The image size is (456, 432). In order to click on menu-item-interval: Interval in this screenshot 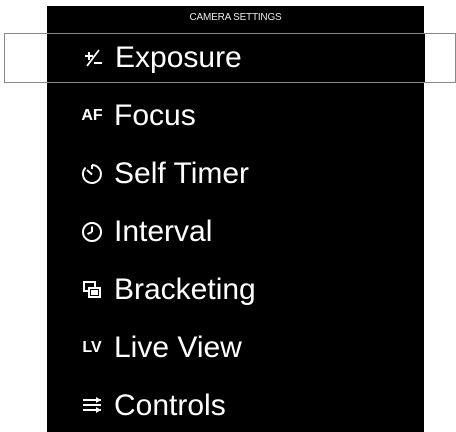, I will do `click(235, 232)`.